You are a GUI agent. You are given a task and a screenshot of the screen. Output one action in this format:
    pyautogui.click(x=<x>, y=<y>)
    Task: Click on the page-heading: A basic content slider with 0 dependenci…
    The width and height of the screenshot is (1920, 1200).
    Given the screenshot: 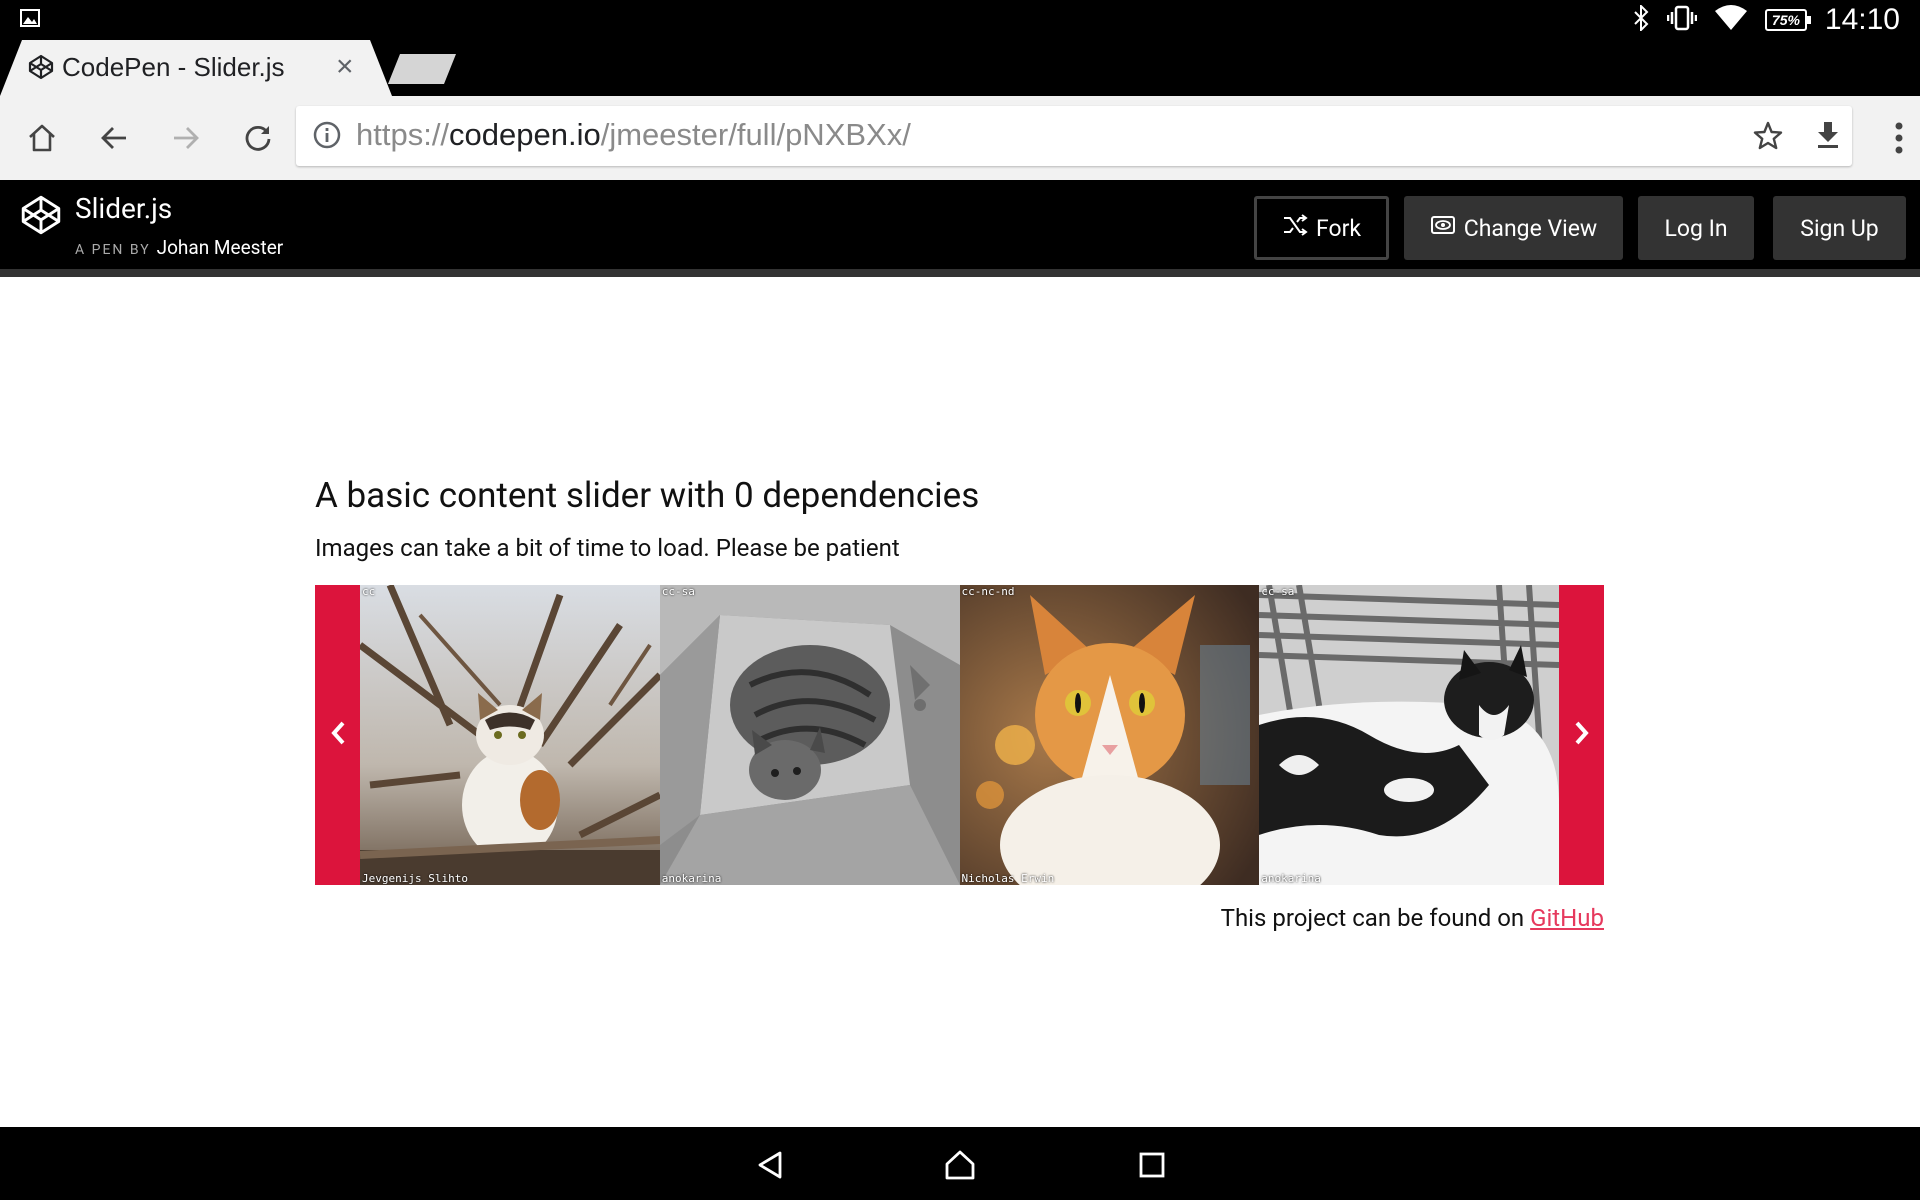 What is the action you would take?
    pyautogui.click(x=647, y=495)
    